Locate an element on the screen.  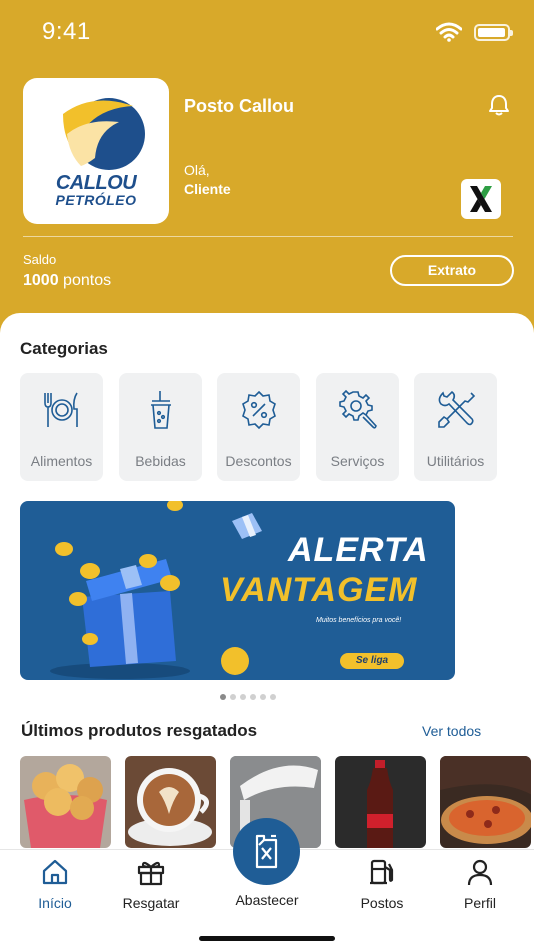
category-label: Descontos is located at coordinates (258, 461).